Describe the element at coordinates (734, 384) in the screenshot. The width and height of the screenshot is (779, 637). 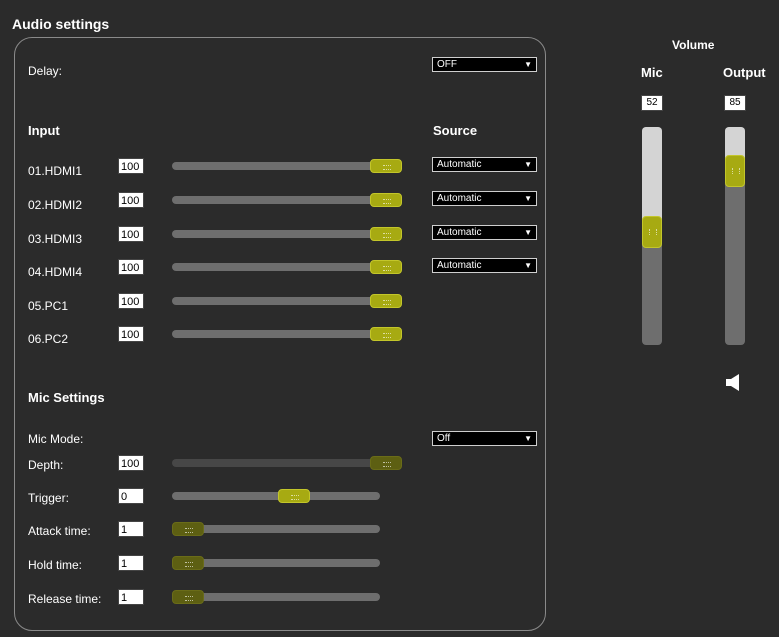
I see `speaker-icon` at that location.